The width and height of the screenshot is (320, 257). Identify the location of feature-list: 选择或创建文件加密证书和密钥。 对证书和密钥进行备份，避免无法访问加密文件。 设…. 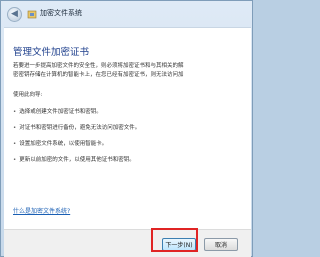
(76, 140).